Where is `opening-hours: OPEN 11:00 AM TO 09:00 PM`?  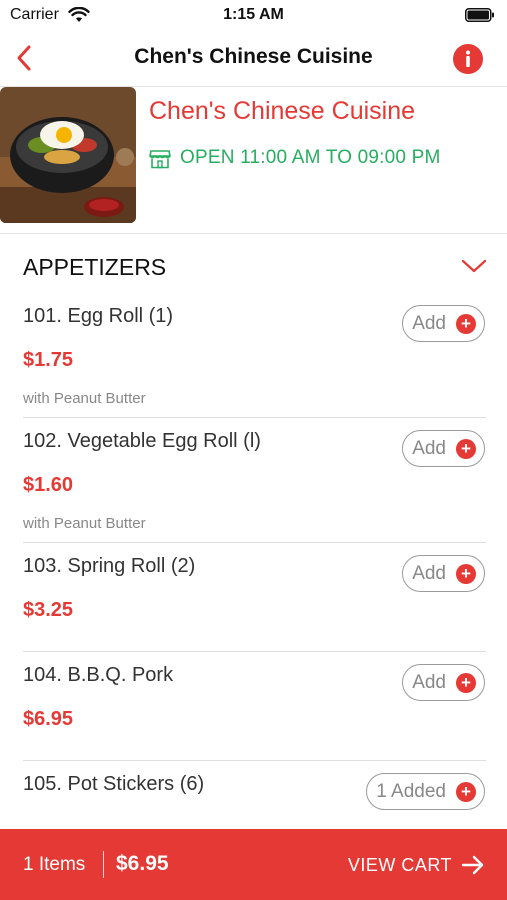
opening-hours: OPEN 11:00 AM TO 09:00 PM is located at coordinates (310, 157).